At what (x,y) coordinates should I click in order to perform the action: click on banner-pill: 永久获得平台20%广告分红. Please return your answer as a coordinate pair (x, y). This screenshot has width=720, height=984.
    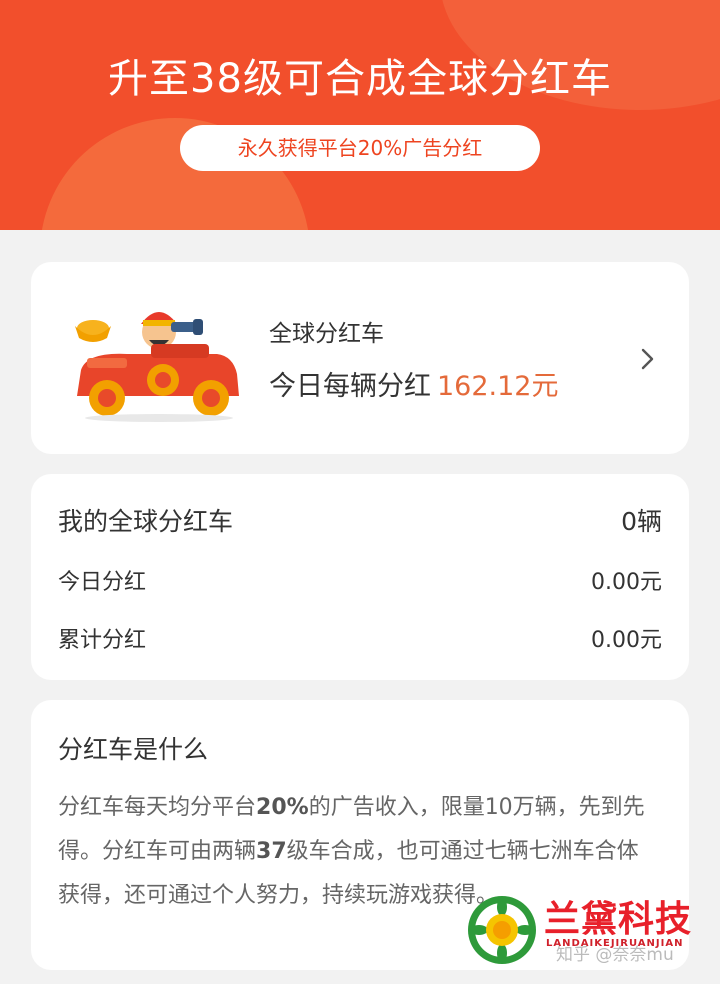
    Looking at the image, I should click on (360, 148).